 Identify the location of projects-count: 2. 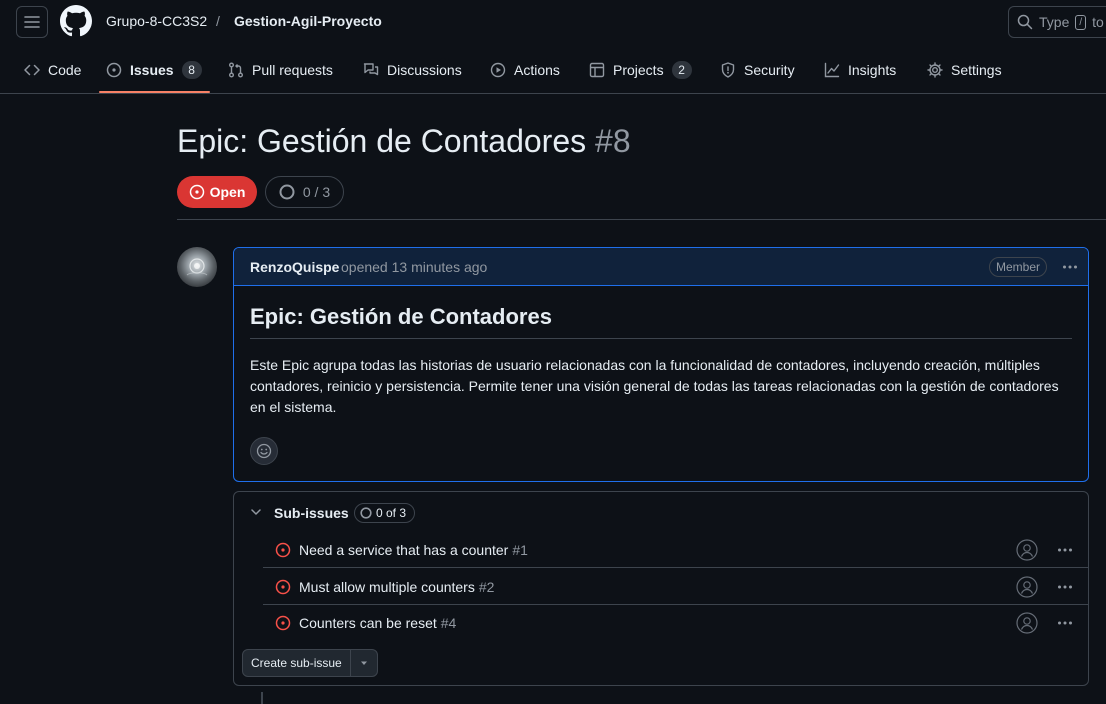
(681, 70).